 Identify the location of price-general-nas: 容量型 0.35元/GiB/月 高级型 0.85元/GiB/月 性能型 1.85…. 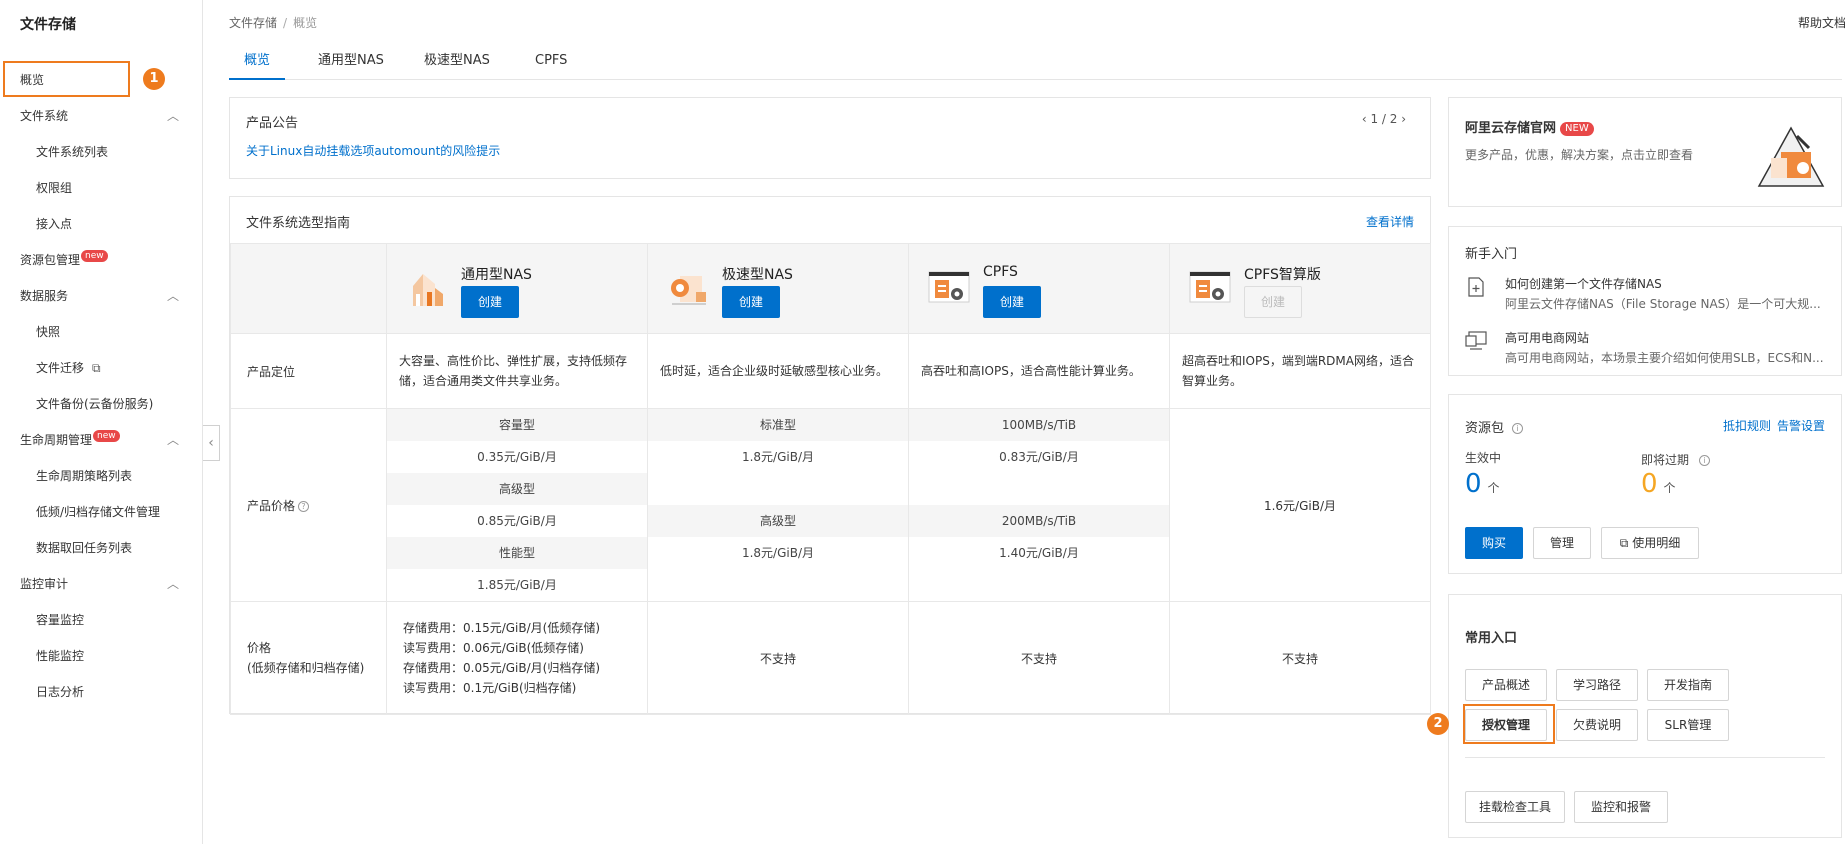
(517, 505).